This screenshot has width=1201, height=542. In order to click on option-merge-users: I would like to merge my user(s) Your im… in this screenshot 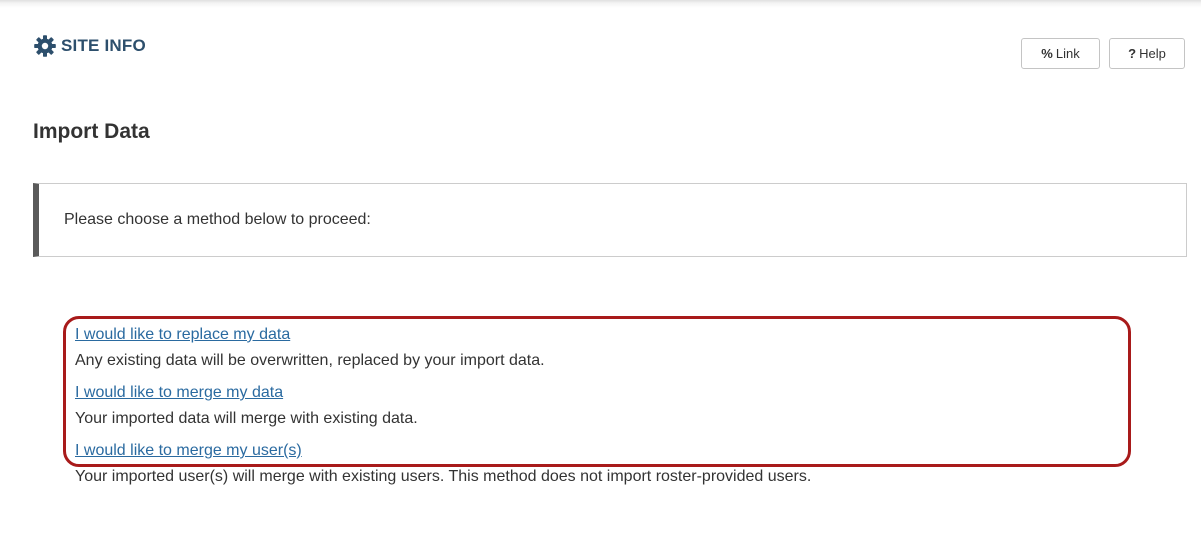, I will do `click(443, 464)`.